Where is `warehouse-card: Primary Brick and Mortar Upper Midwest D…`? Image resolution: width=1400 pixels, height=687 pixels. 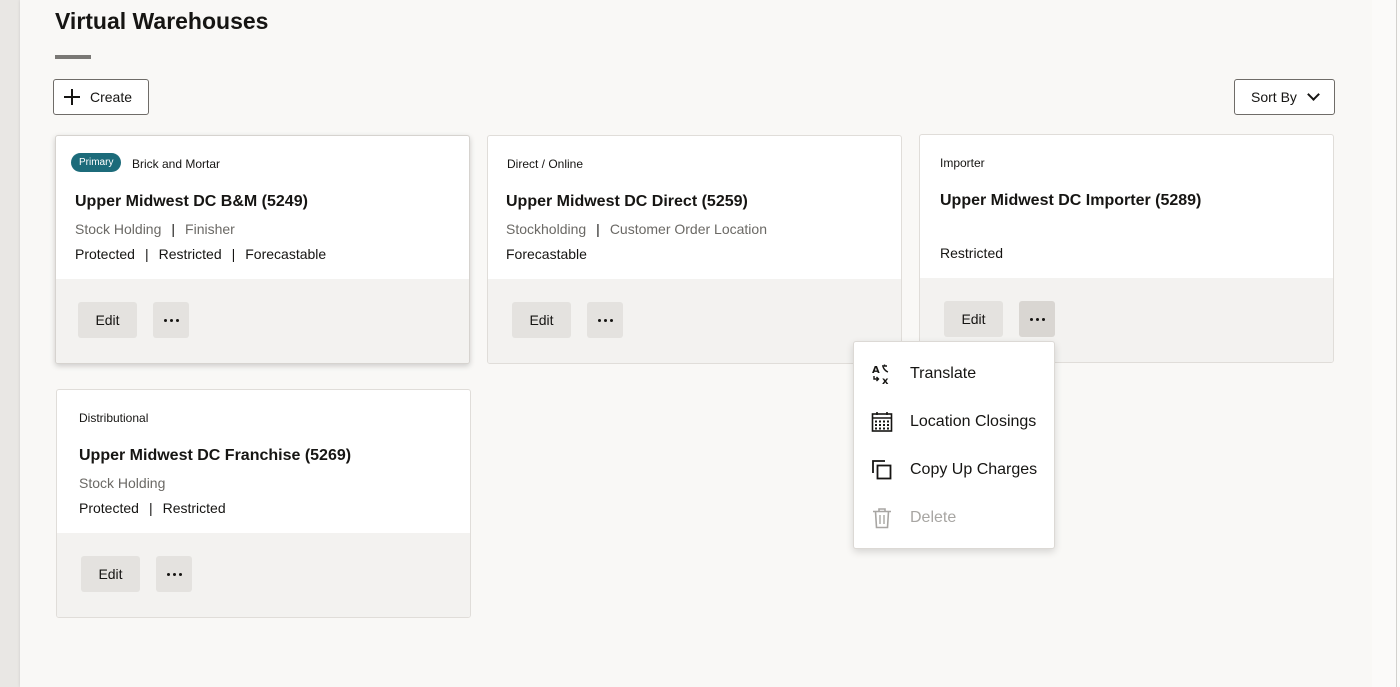 warehouse-card: Primary Brick and Mortar Upper Midwest D… is located at coordinates (262, 249).